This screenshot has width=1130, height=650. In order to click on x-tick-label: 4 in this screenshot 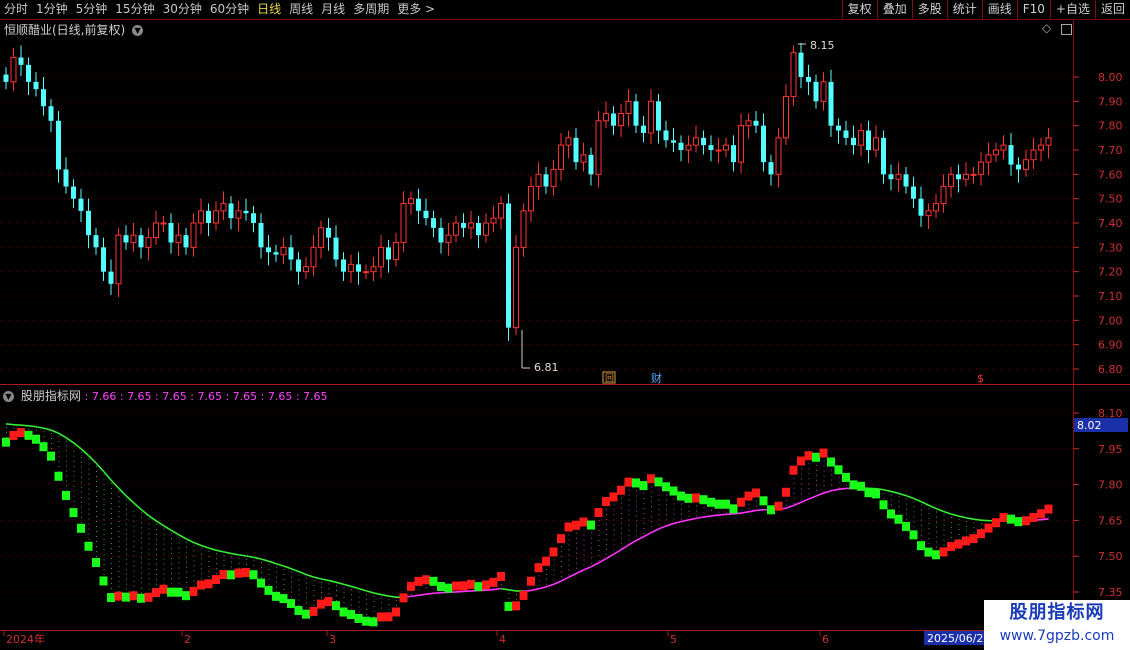, I will do `click(502, 639)`.